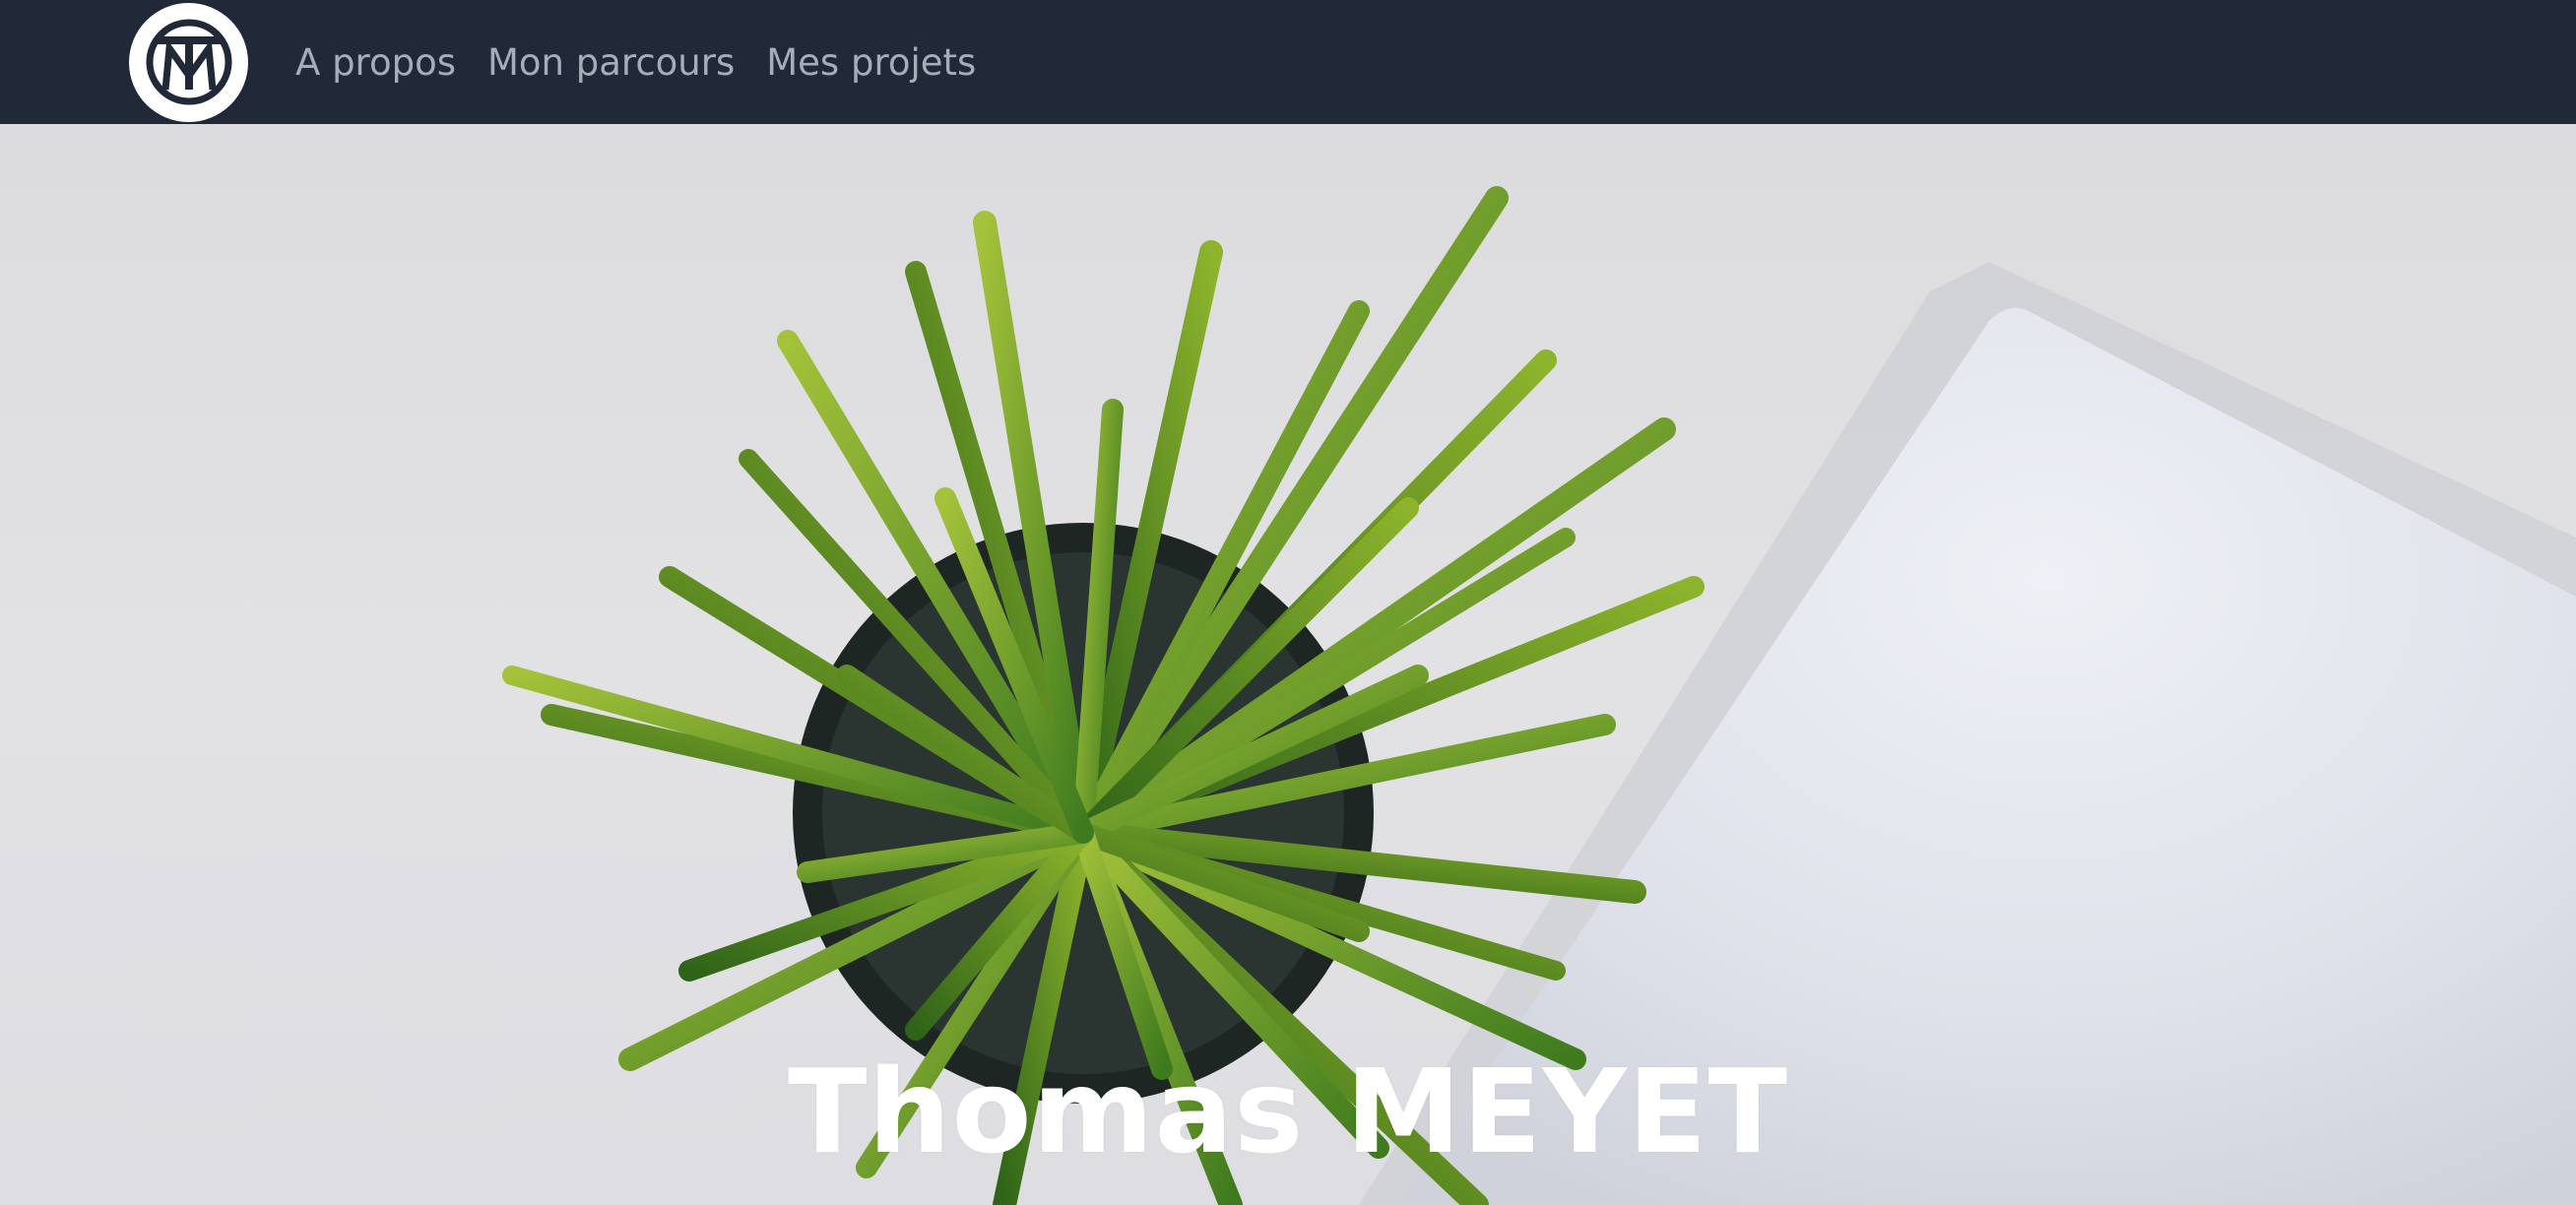 The width and height of the screenshot is (2576, 1205). Describe the element at coordinates (1288, 62) in the screenshot. I see `top-navbar: A propos Mon parcours Mes projets` at that location.